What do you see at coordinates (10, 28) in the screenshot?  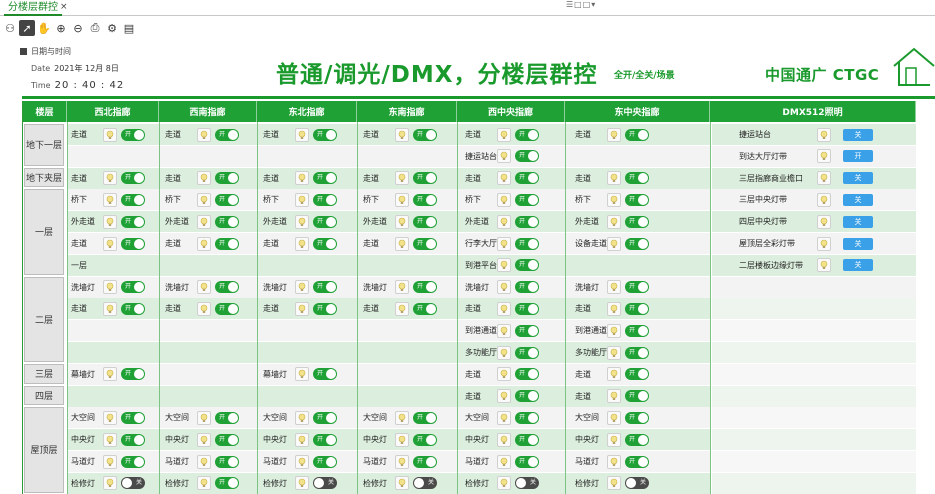 I see `user-icon: ⚇` at bounding box center [10, 28].